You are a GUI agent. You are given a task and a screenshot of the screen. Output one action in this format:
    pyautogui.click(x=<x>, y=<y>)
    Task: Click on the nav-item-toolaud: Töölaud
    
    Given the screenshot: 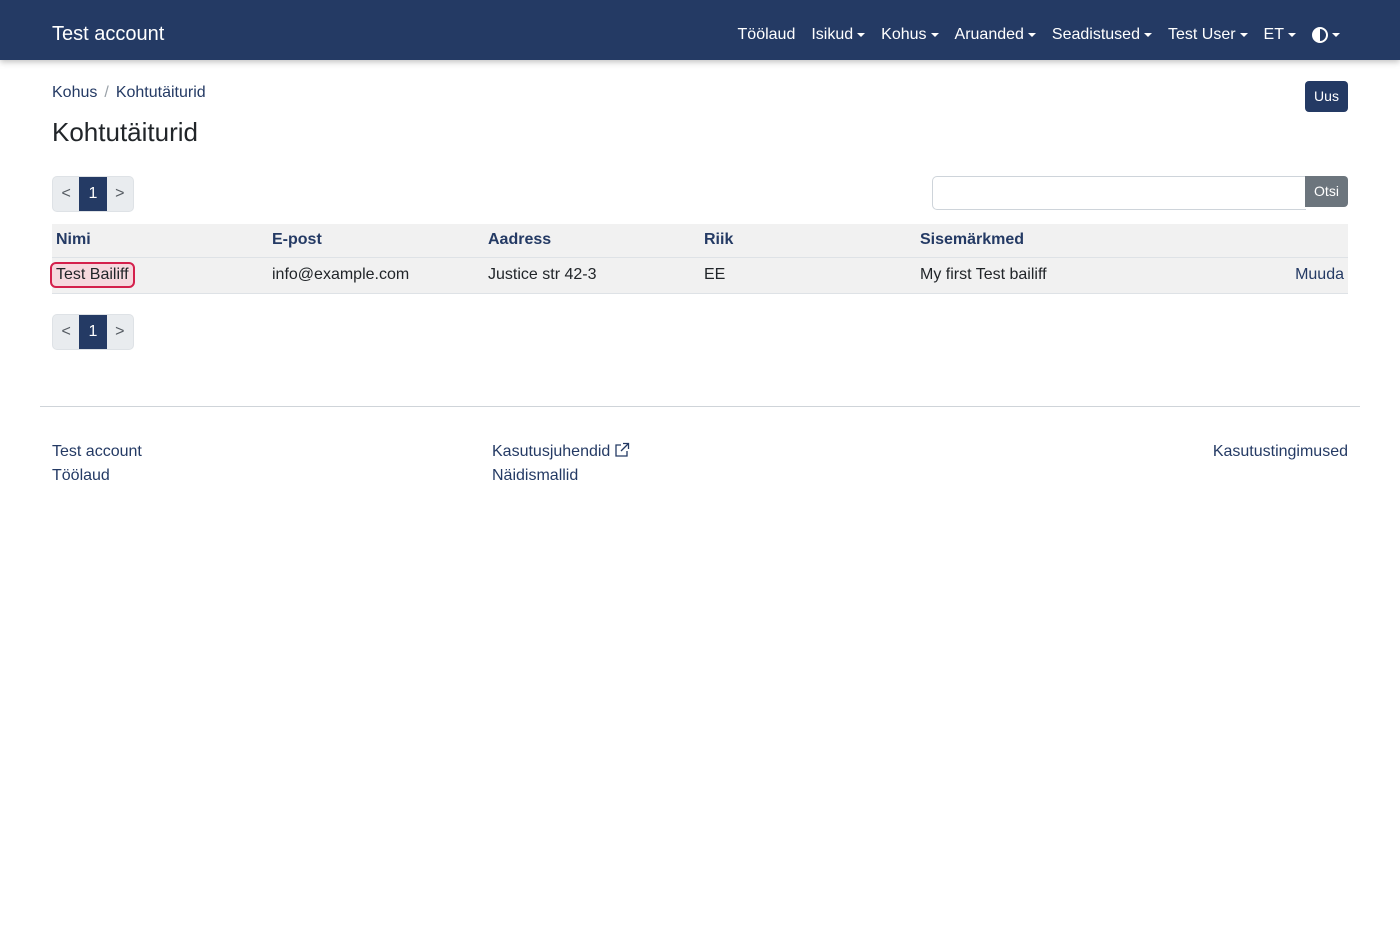 What is the action you would take?
    pyautogui.click(x=767, y=35)
    